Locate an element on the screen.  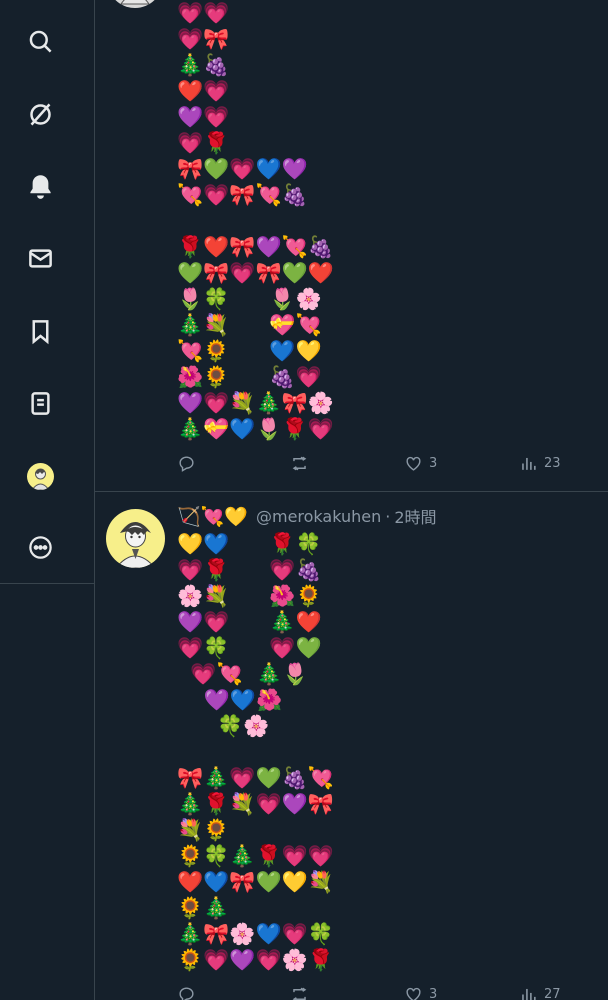
emoji-art-row: 🌹❤️🎀💜💘🍇 is located at coordinates (255, 247).